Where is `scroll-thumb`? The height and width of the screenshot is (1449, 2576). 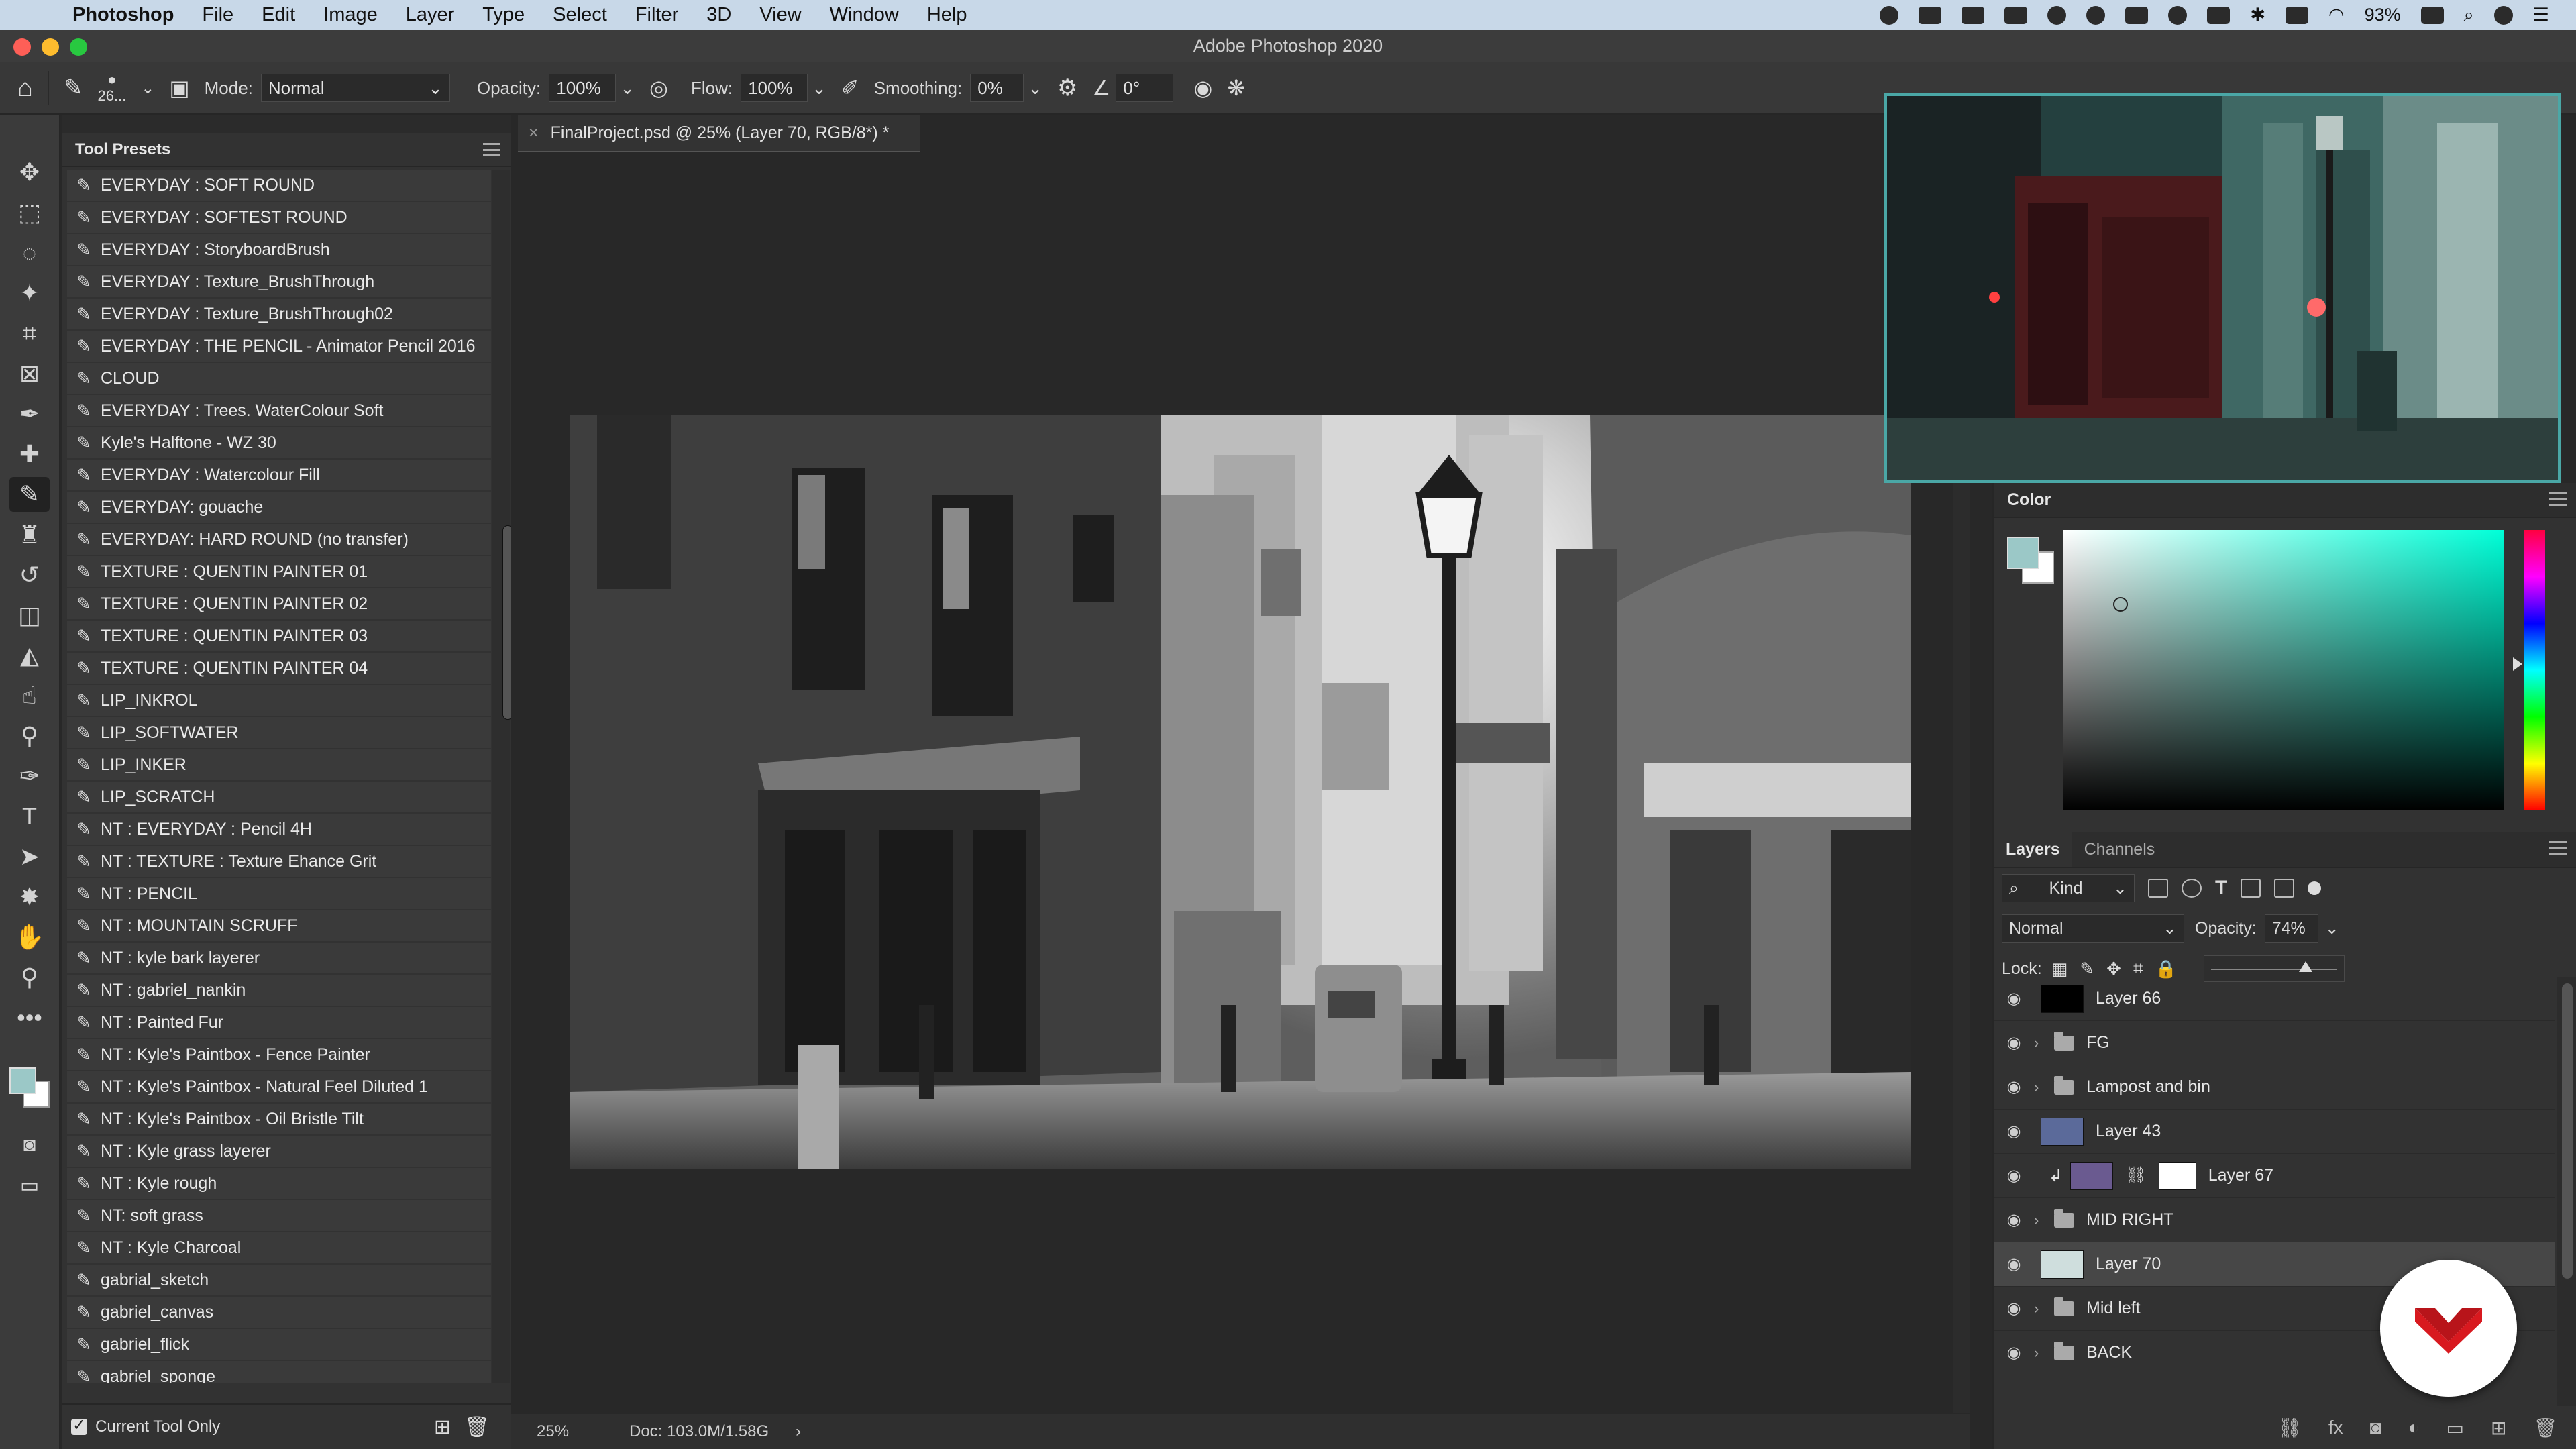
scroll-thumb is located at coordinates (2567, 1131).